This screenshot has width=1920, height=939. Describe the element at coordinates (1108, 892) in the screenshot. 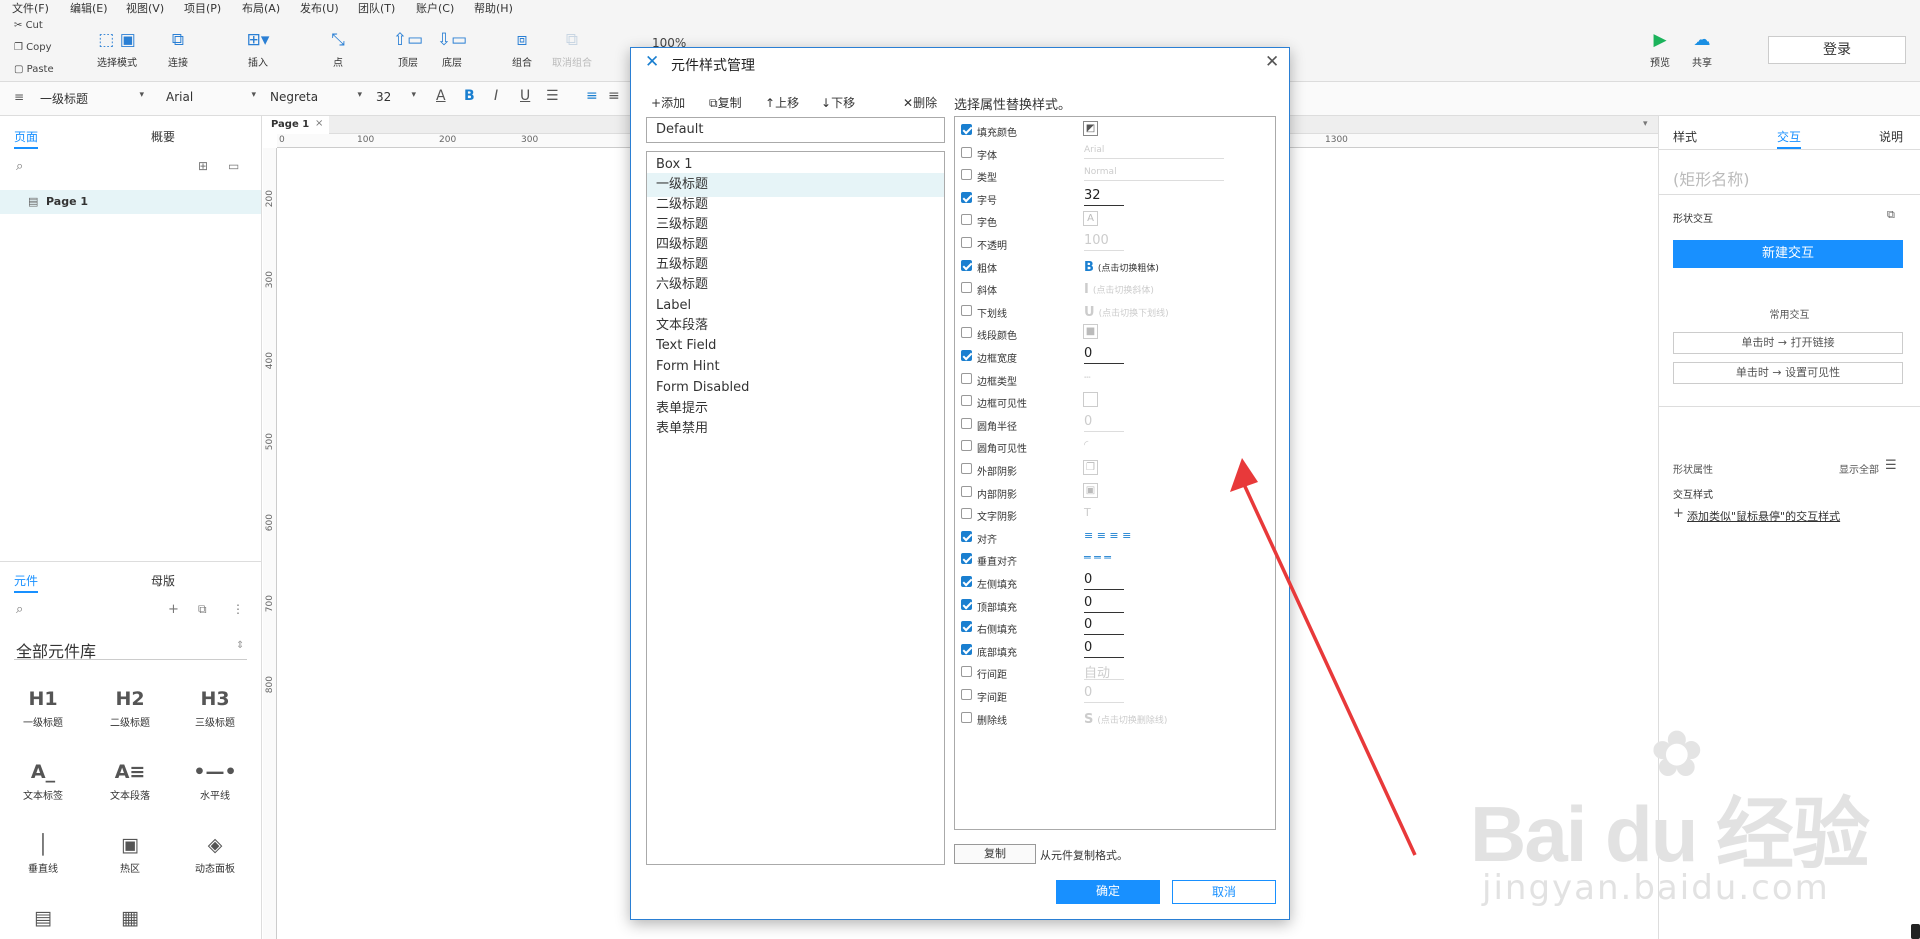

I see `ok-button: 确定` at that location.